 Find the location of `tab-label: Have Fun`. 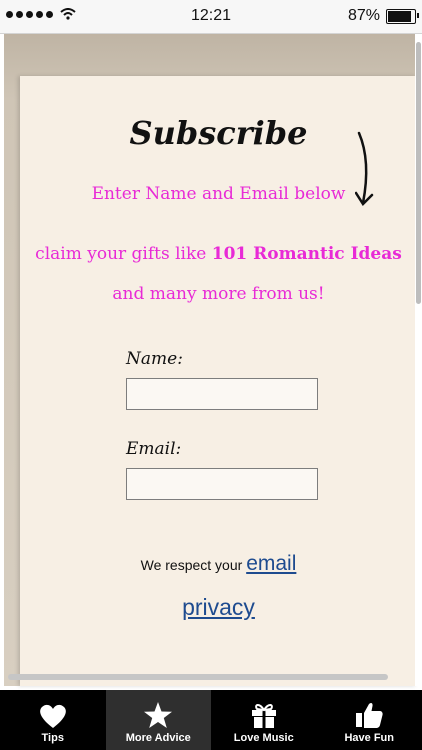

tab-label: Have Fun is located at coordinates (369, 738).